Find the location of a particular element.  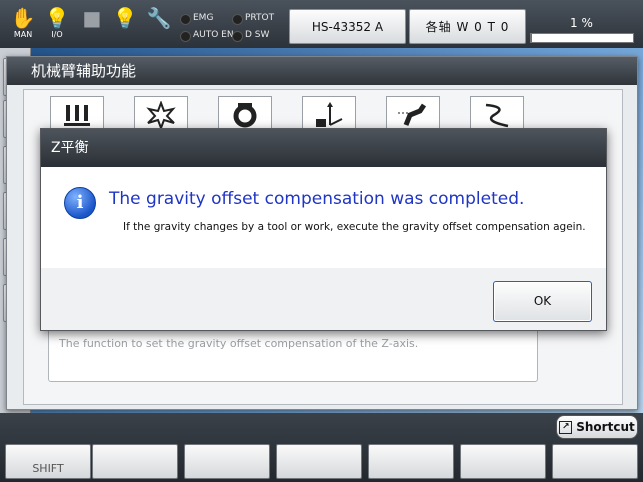

dialog-title: Z平衡 is located at coordinates (323, 148).